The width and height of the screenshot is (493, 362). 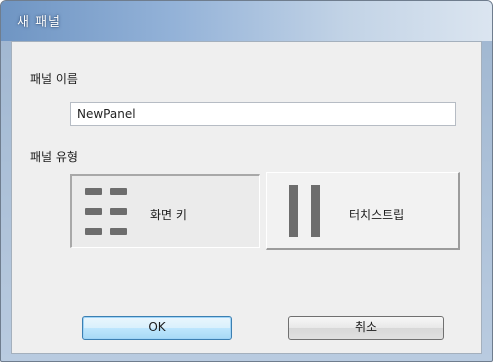 I want to click on window-title: 새 패널, so click(x=39, y=22).